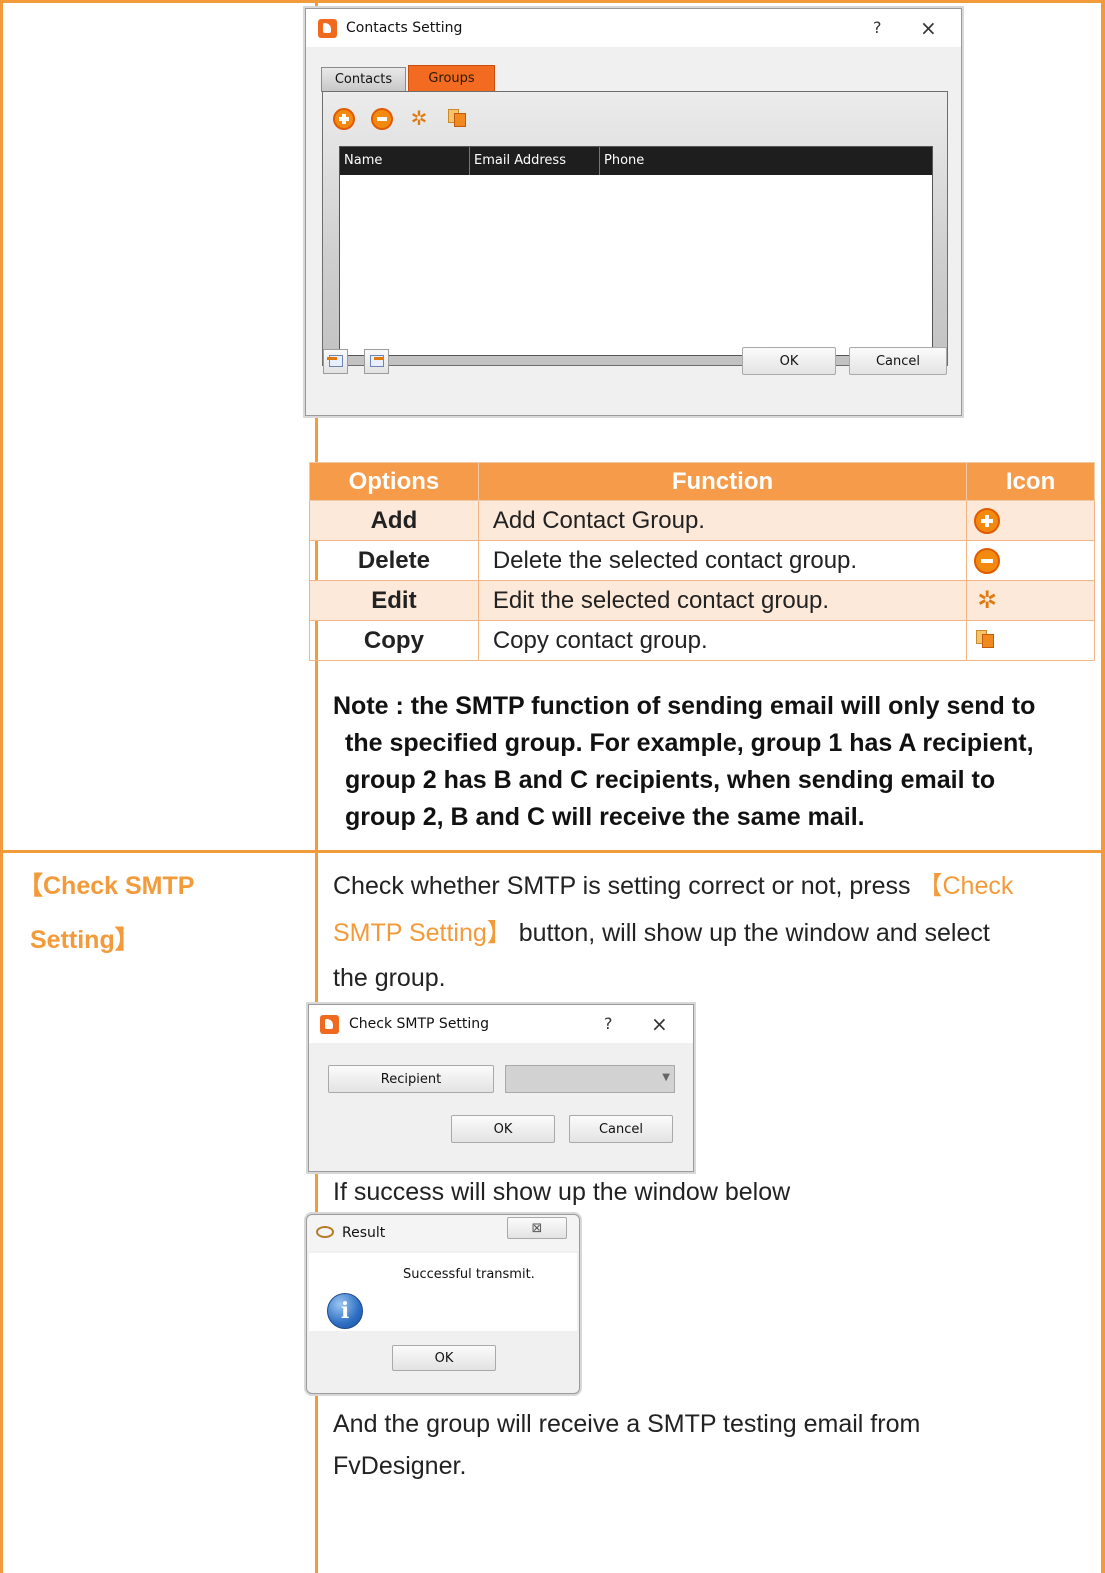 The width and height of the screenshot is (1105, 1573). What do you see at coordinates (405, 161) in the screenshot?
I see `column-name: Name` at bounding box center [405, 161].